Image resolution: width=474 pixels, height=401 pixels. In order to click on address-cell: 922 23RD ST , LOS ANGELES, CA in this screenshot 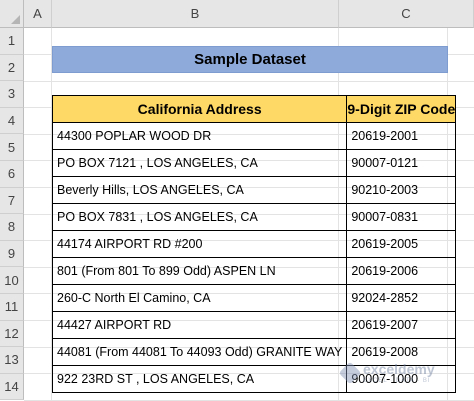, I will do `click(199, 379)`.